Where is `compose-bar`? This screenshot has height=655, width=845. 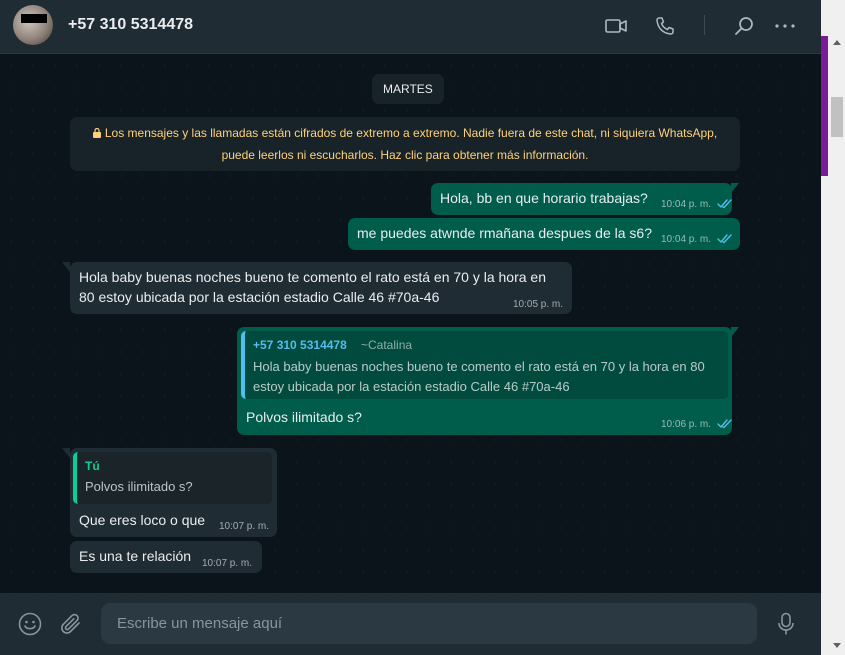
compose-bar is located at coordinates (410, 624).